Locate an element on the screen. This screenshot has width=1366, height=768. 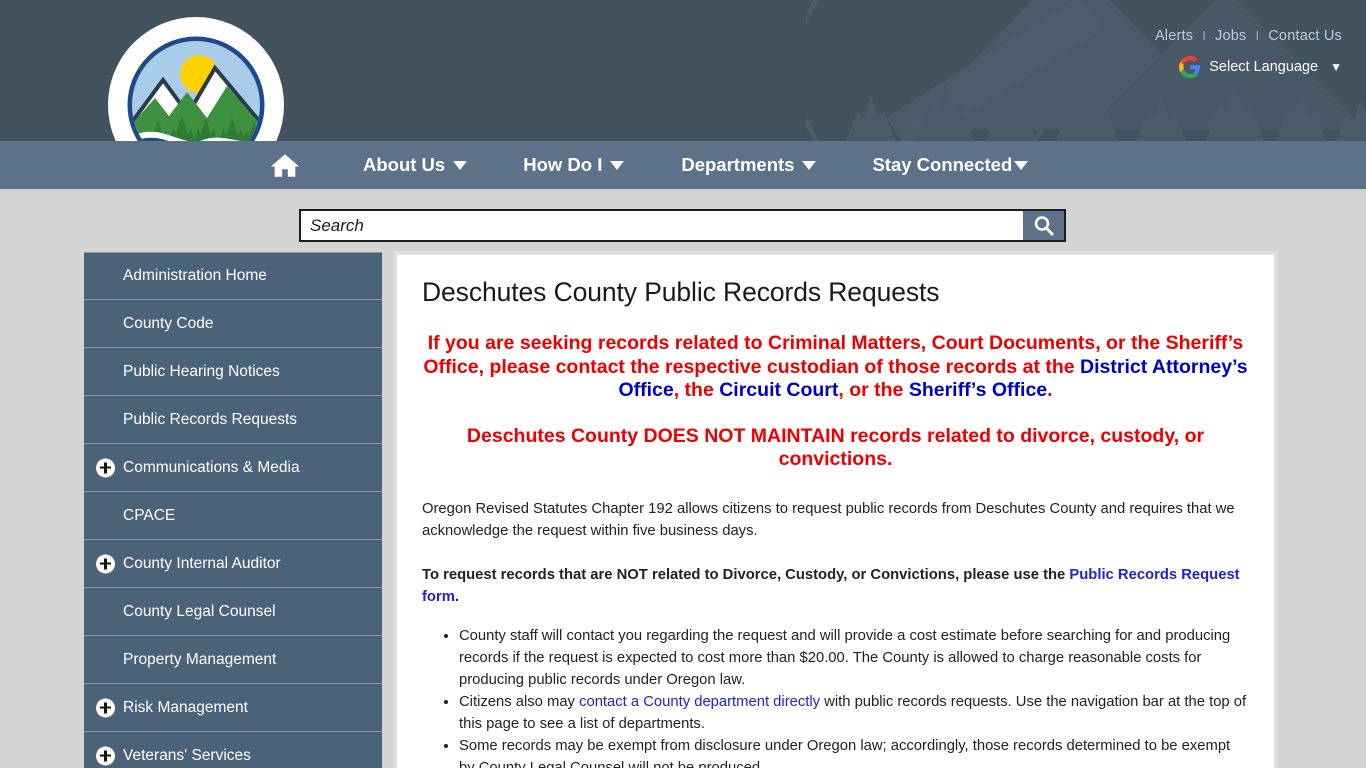
nav-home-link is located at coordinates (285, 165).